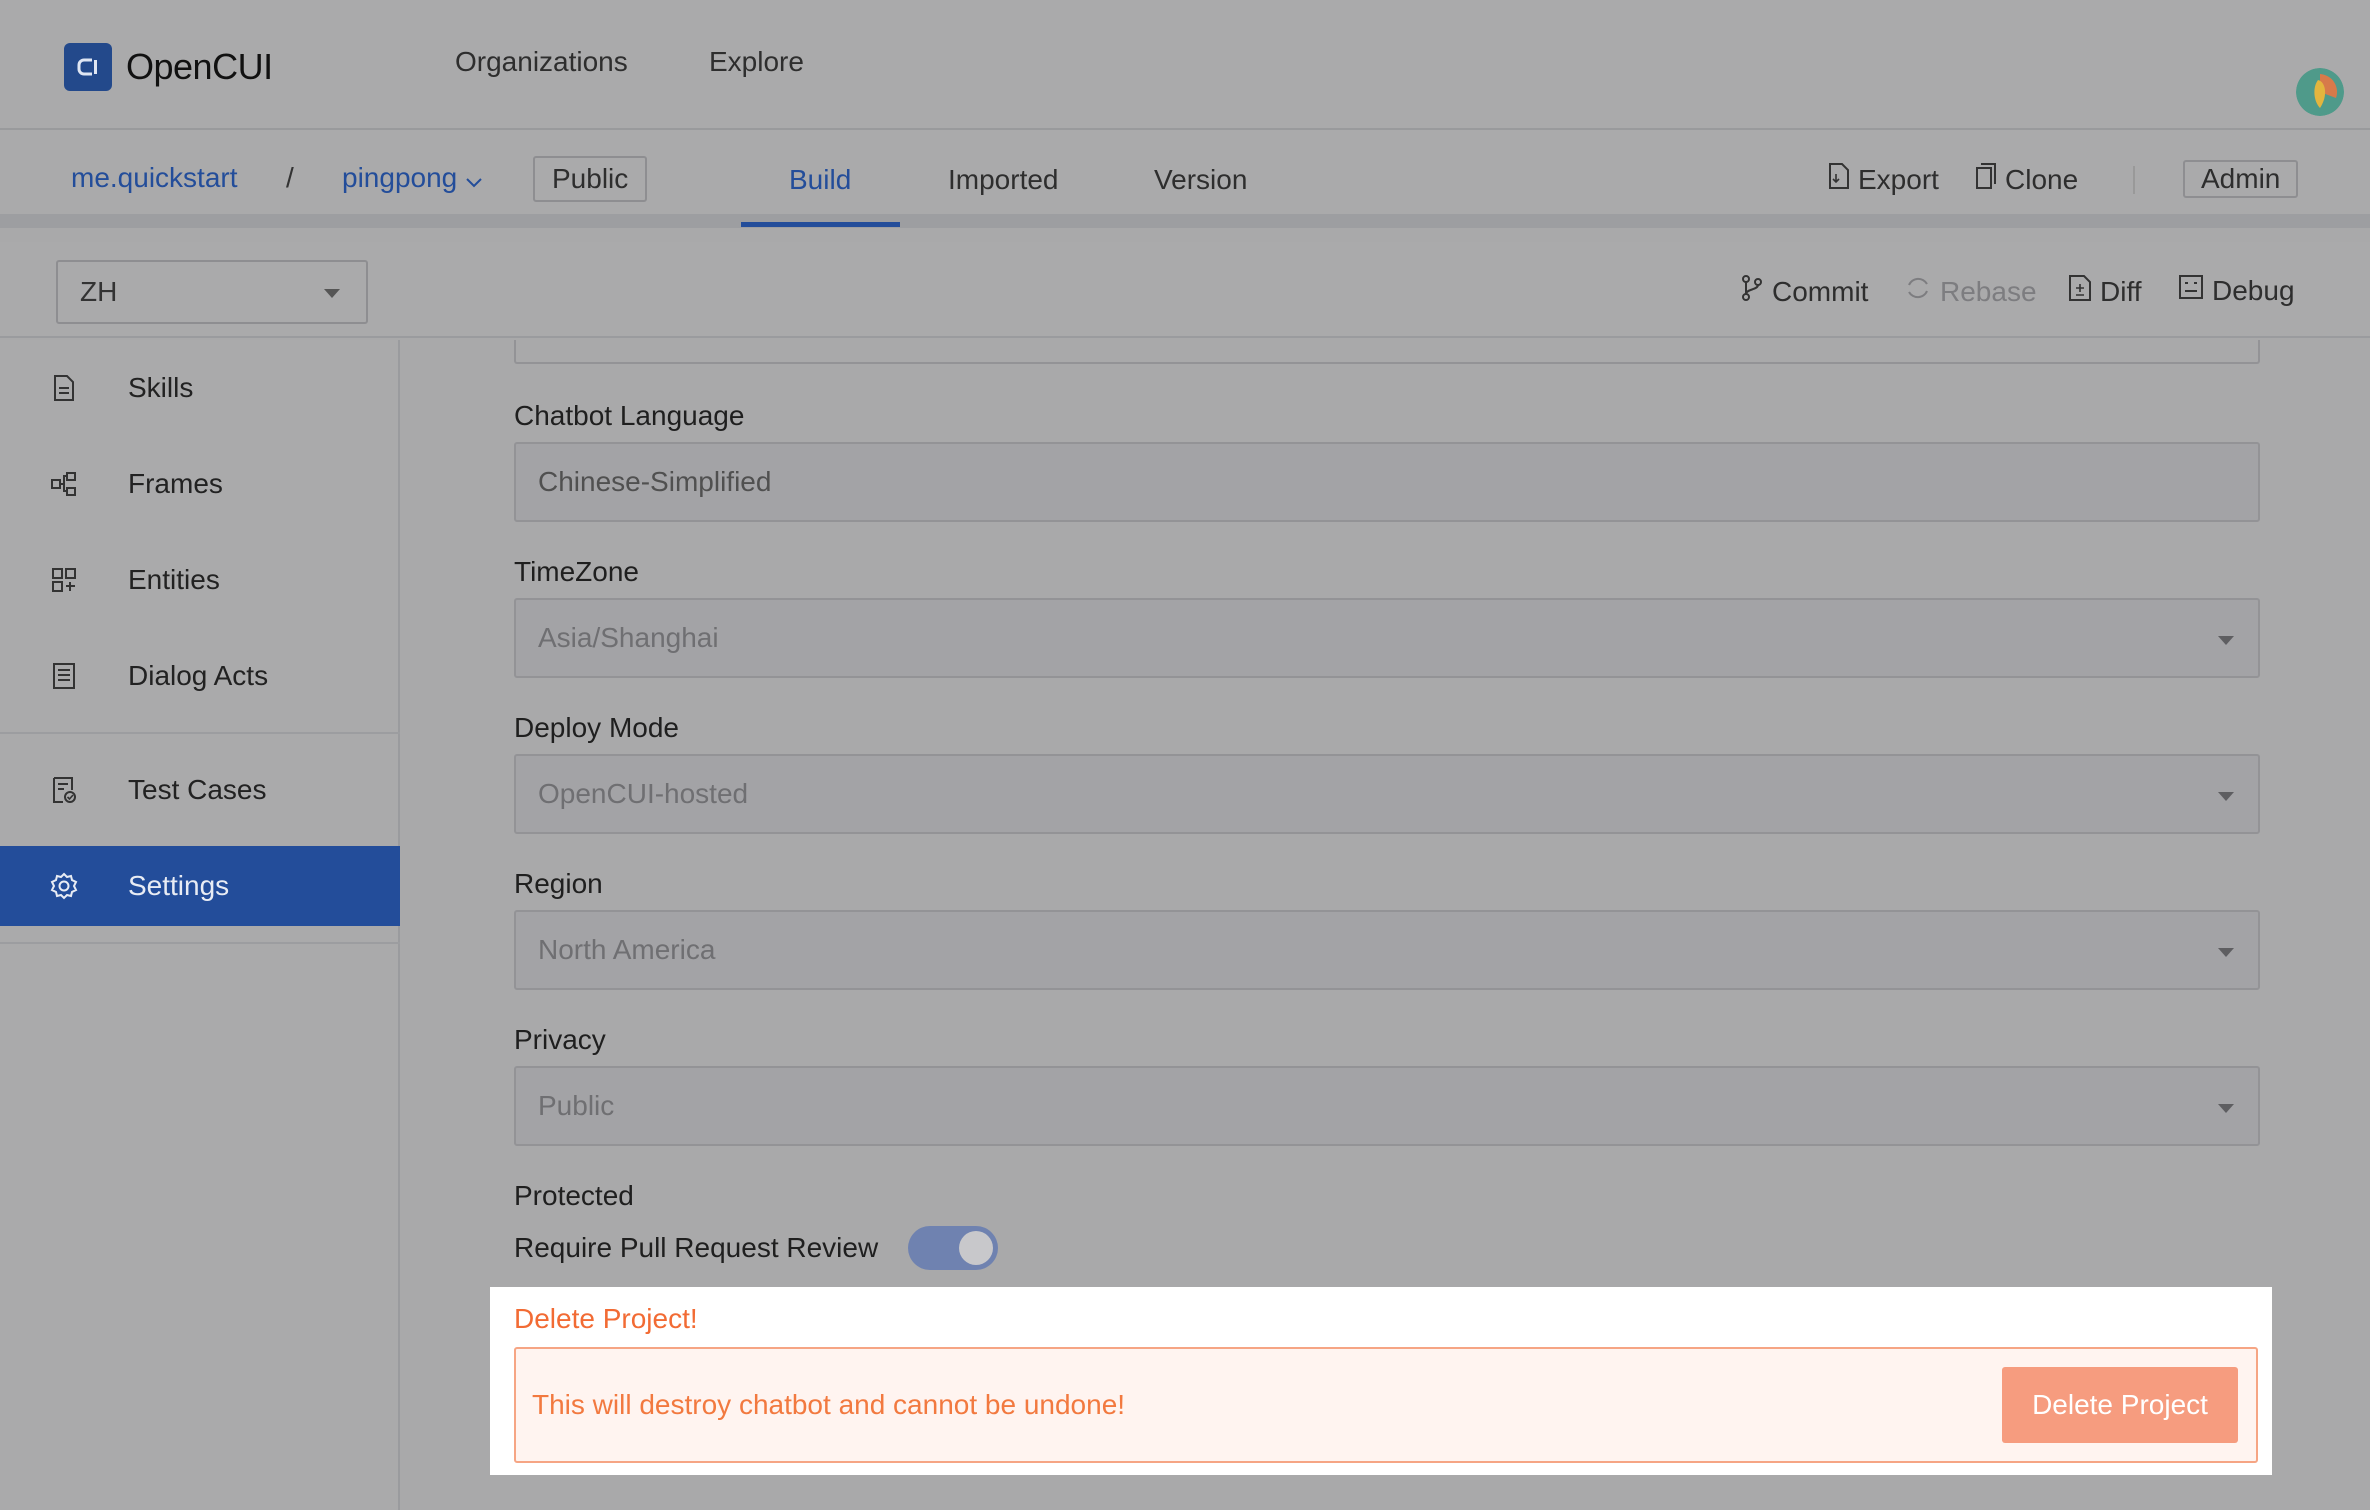 Image resolution: width=2370 pixels, height=1510 pixels. I want to click on sidebar-item-label: Test Cases, so click(197, 789).